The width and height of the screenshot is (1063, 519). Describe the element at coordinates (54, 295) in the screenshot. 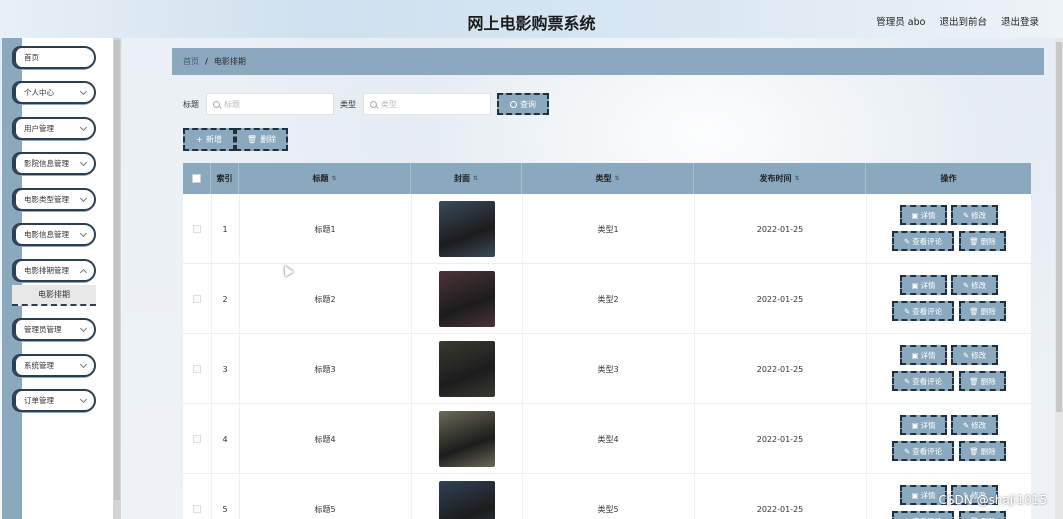

I see `sidebar-subitem-schedule: 电影排期` at that location.